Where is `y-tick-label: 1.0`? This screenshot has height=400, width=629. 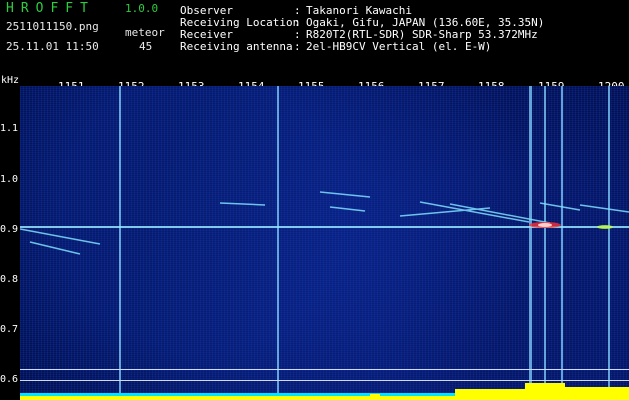 y-tick-label: 1.0 is located at coordinates (9, 179).